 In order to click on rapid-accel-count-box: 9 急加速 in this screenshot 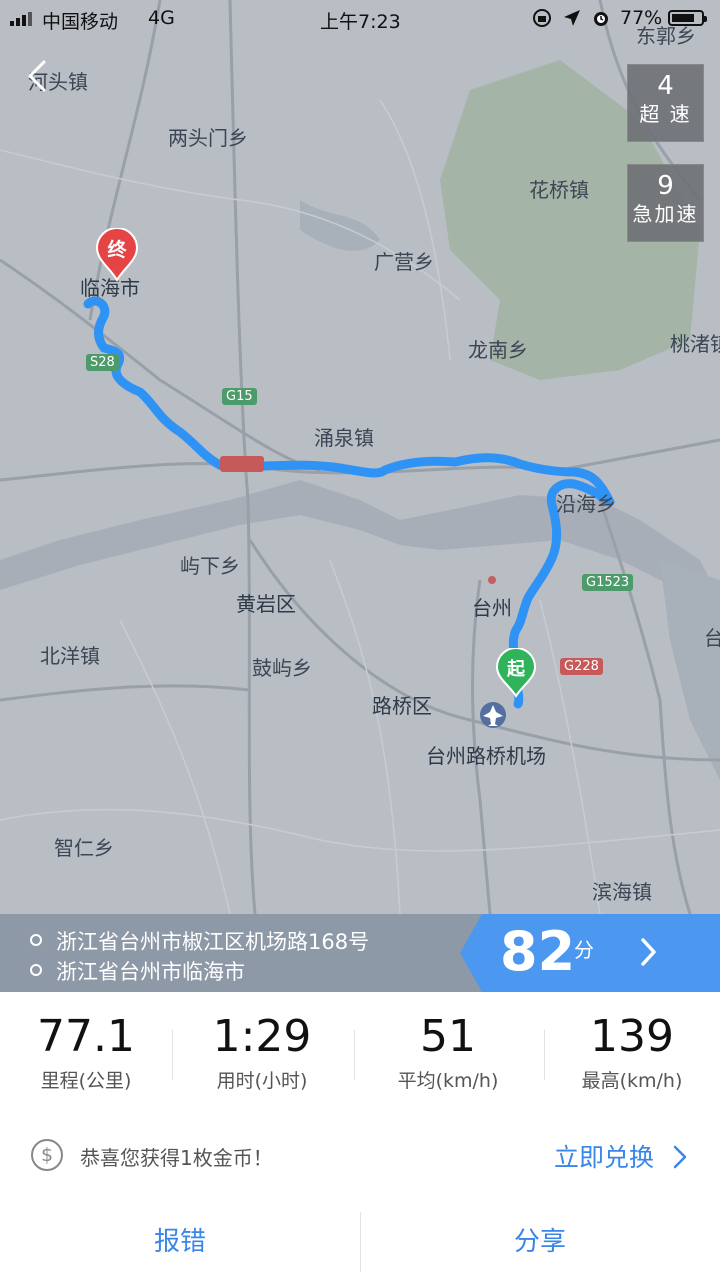, I will do `click(665, 203)`.